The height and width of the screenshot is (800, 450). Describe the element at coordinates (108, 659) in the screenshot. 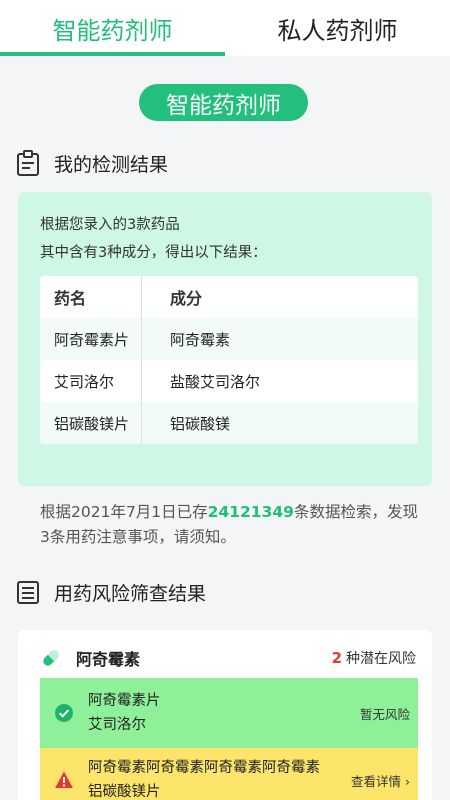

I see `risk-drug-name: 阿奇霉素` at that location.